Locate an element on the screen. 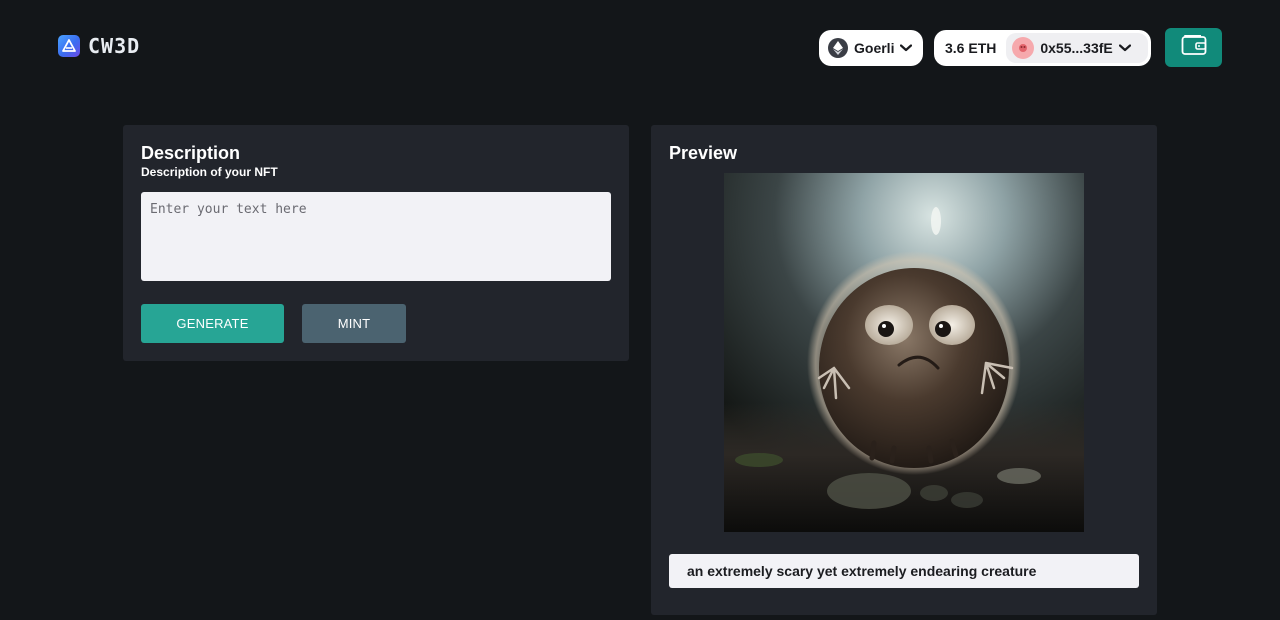  account-pill: 3.6 ETH 0x55...33fE is located at coordinates (1042, 48).